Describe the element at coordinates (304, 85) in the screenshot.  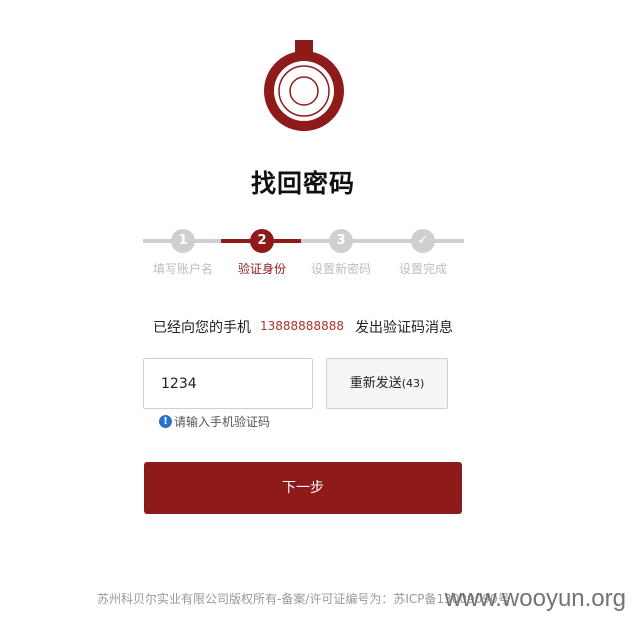
I see `logo-icon` at that location.